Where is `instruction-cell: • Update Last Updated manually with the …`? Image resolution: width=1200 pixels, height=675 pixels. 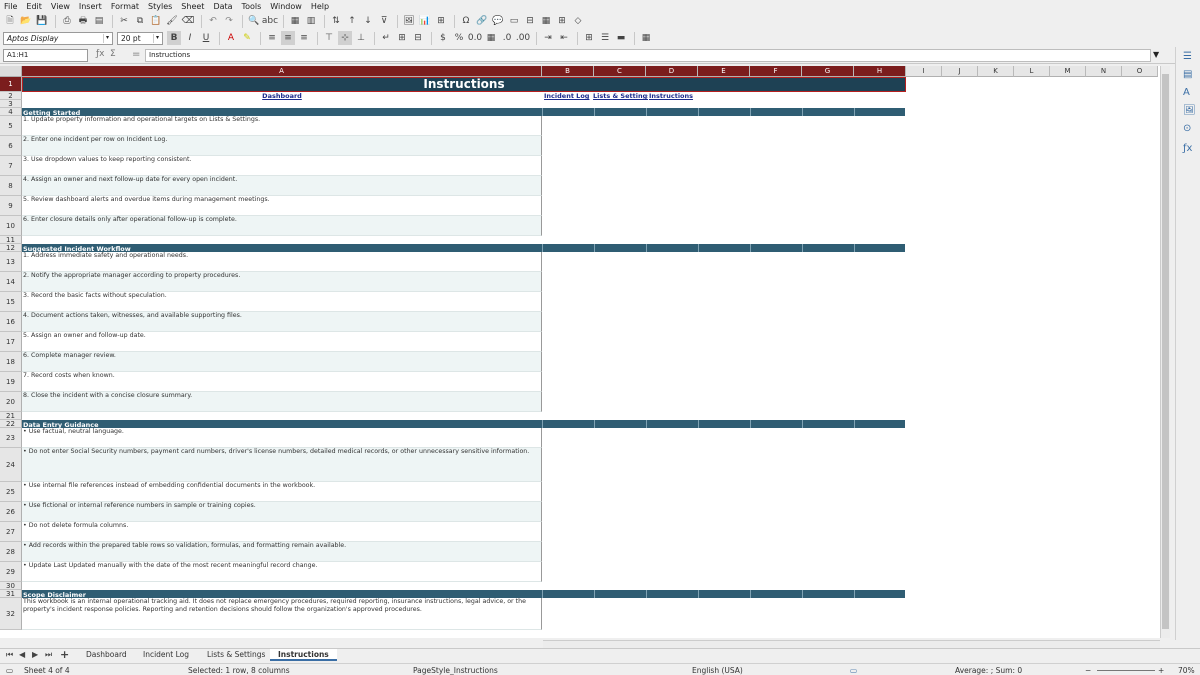 instruction-cell: • Update Last Updated manually with the … is located at coordinates (282, 572).